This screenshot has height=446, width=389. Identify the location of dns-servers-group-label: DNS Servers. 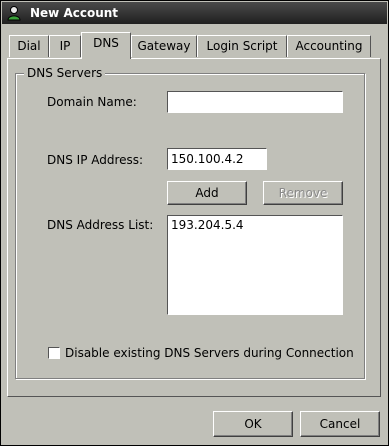
(65, 73).